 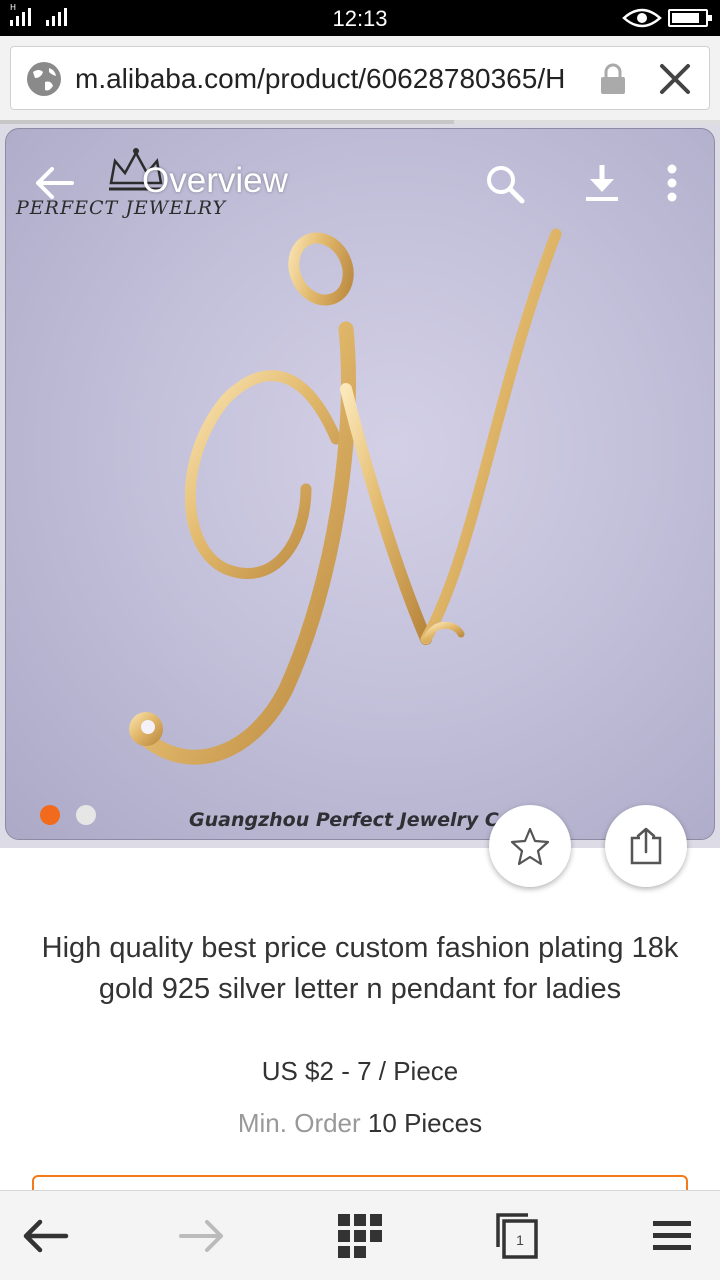 What do you see at coordinates (520, 1240) in the screenshot?
I see `tab-count: 1` at bounding box center [520, 1240].